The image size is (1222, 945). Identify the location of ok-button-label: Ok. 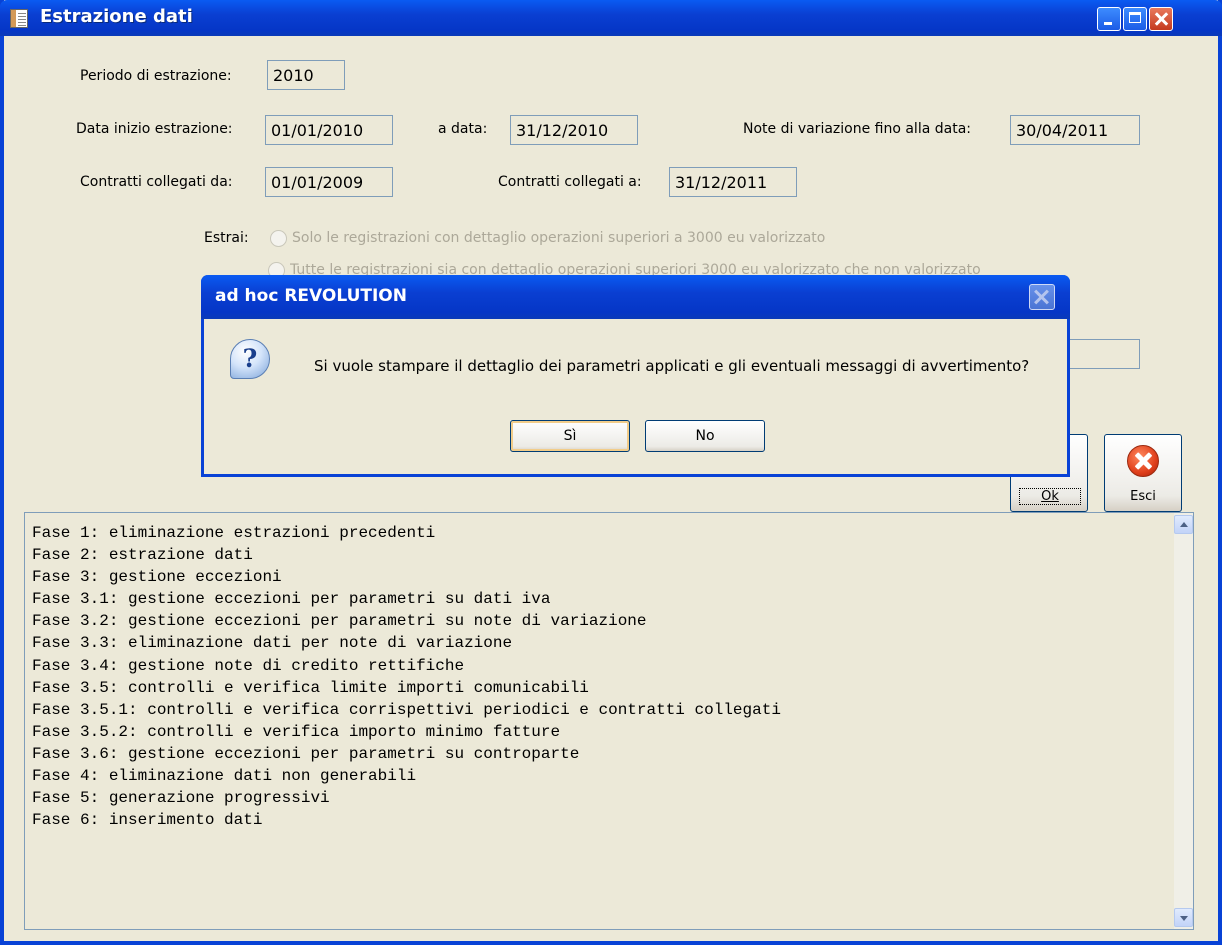
(1050, 496).